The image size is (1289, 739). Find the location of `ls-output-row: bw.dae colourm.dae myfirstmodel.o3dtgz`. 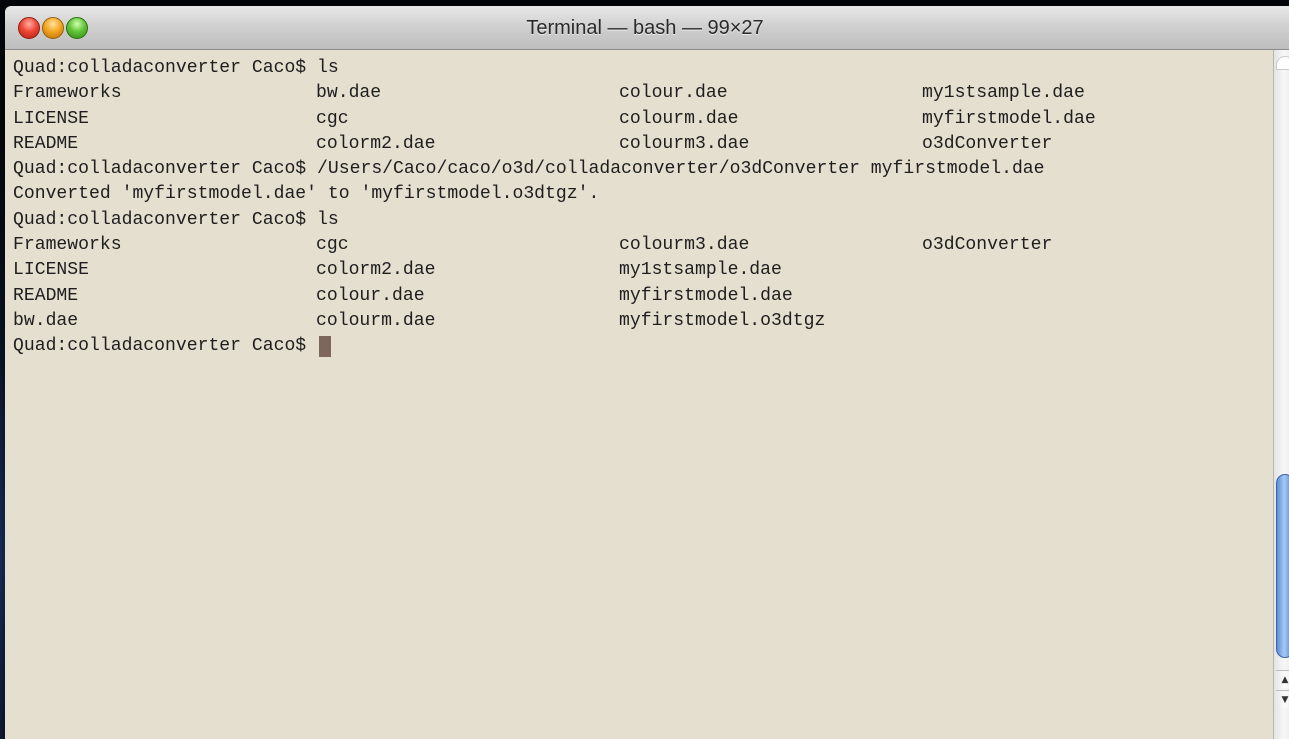

ls-output-row: bw.dae colourm.dae myfirstmodel.o3dtgz is located at coordinates (643, 321).